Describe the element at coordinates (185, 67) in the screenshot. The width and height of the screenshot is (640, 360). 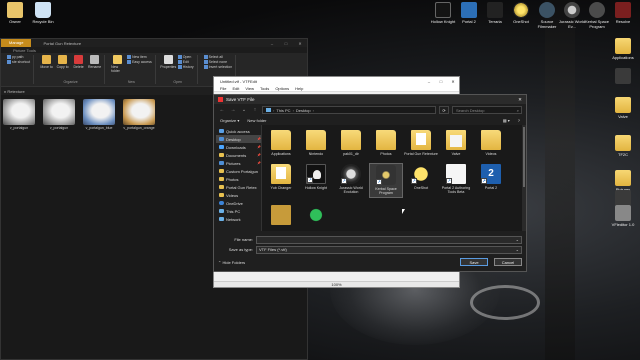
I see `history-button: History` at that location.